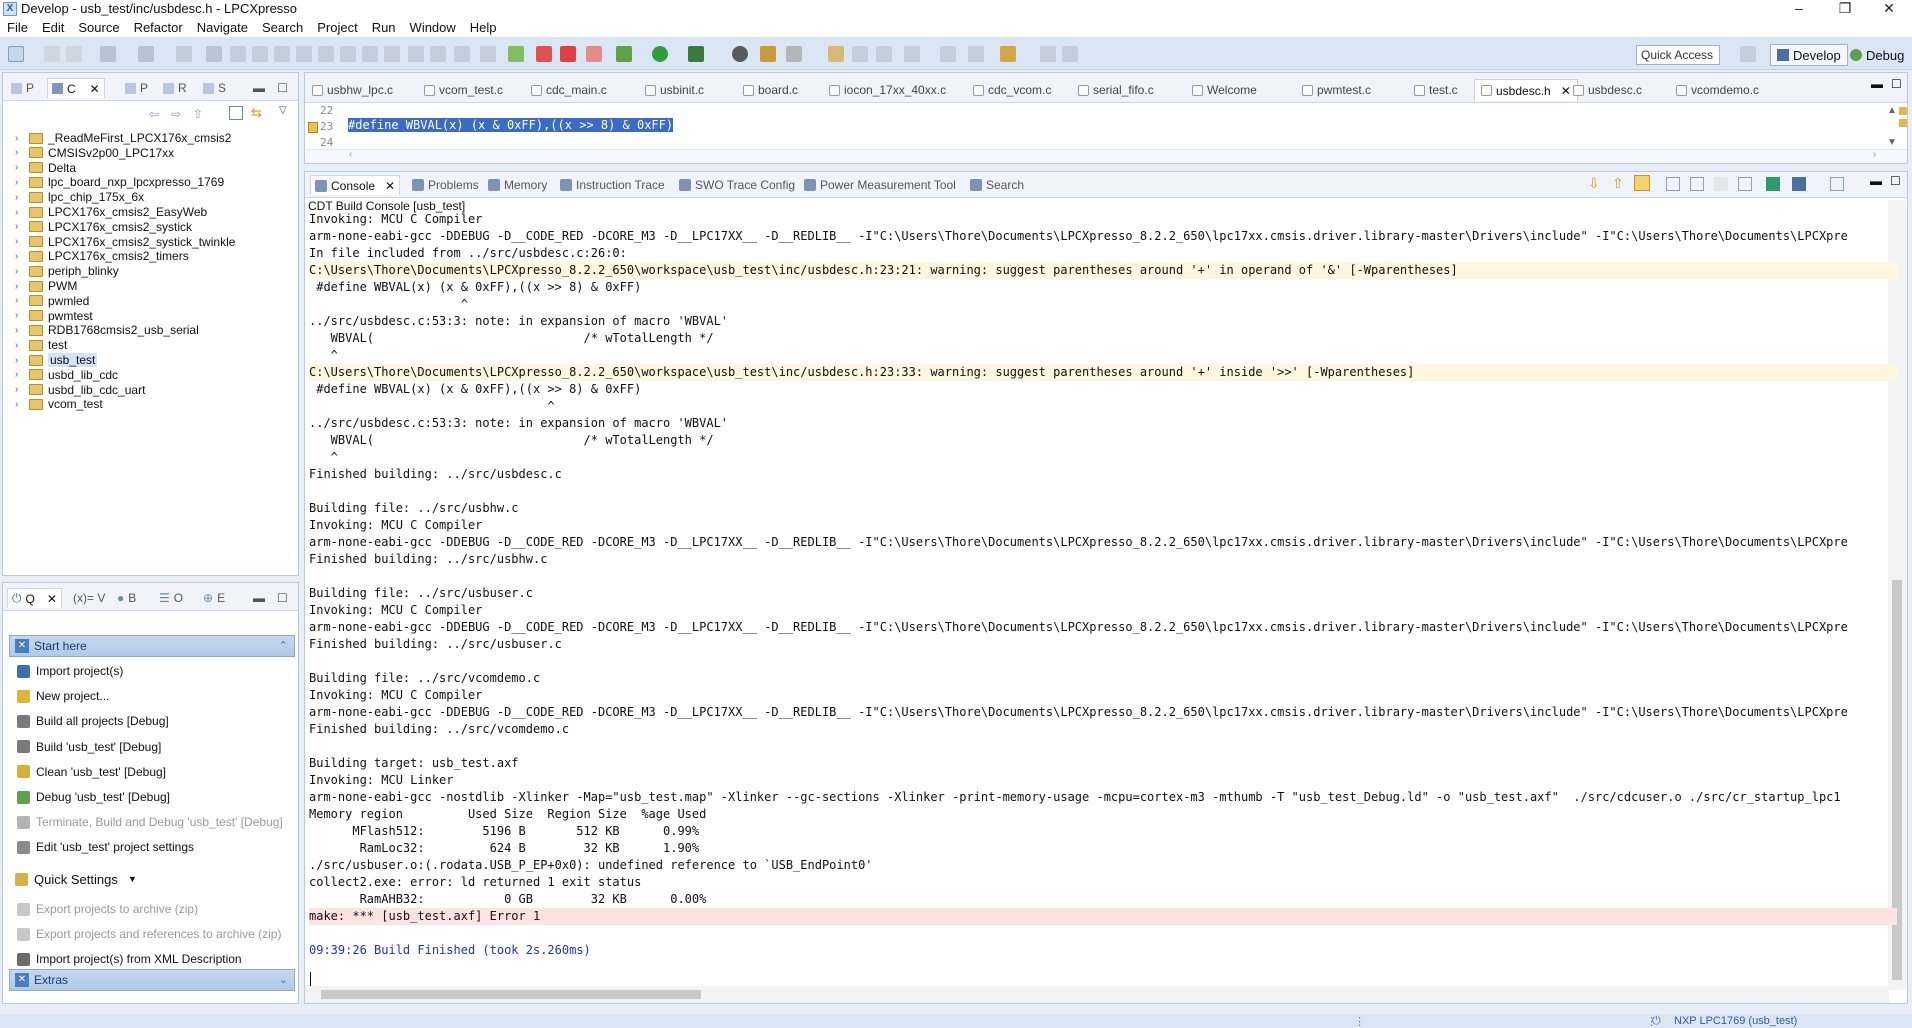 The height and width of the screenshot is (1028, 1912). What do you see at coordinates (214, 598) in the screenshot?
I see `tab-expressions: ⊕ E` at bounding box center [214, 598].